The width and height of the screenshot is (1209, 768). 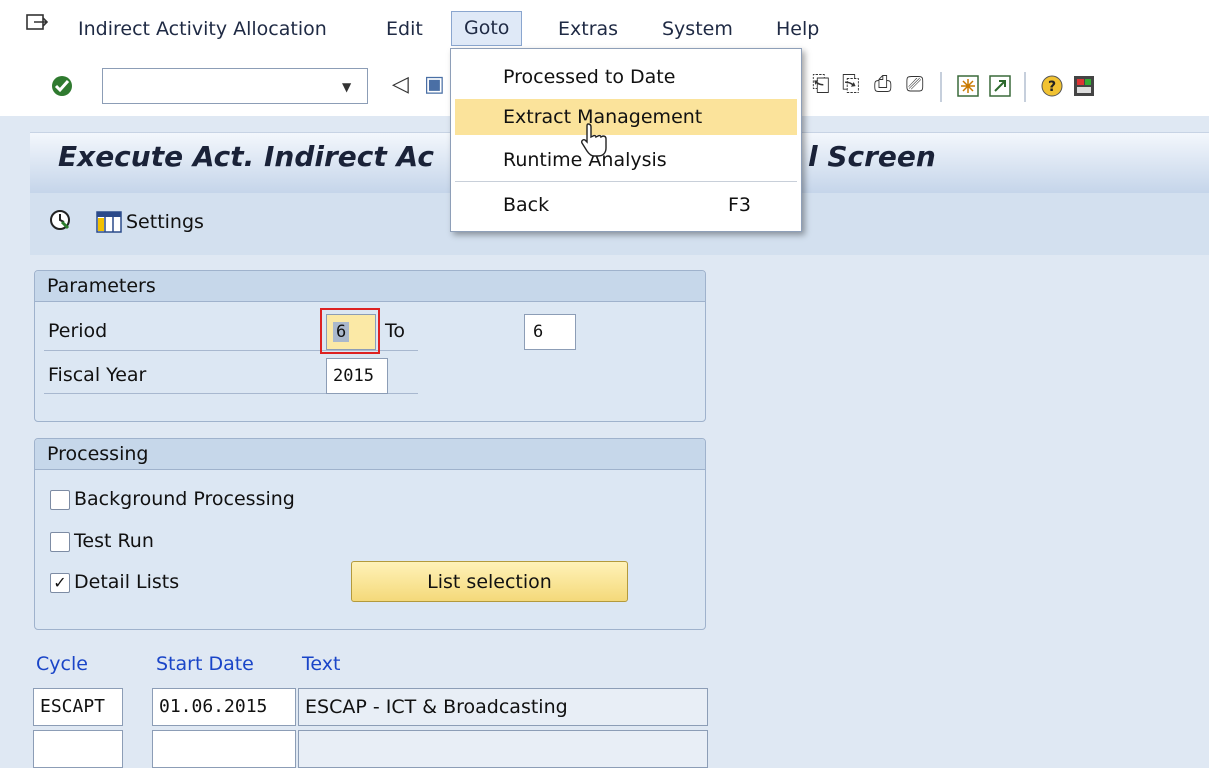 What do you see at coordinates (62, 664) in the screenshot?
I see `column-header-cycle: Cycle` at bounding box center [62, 664].